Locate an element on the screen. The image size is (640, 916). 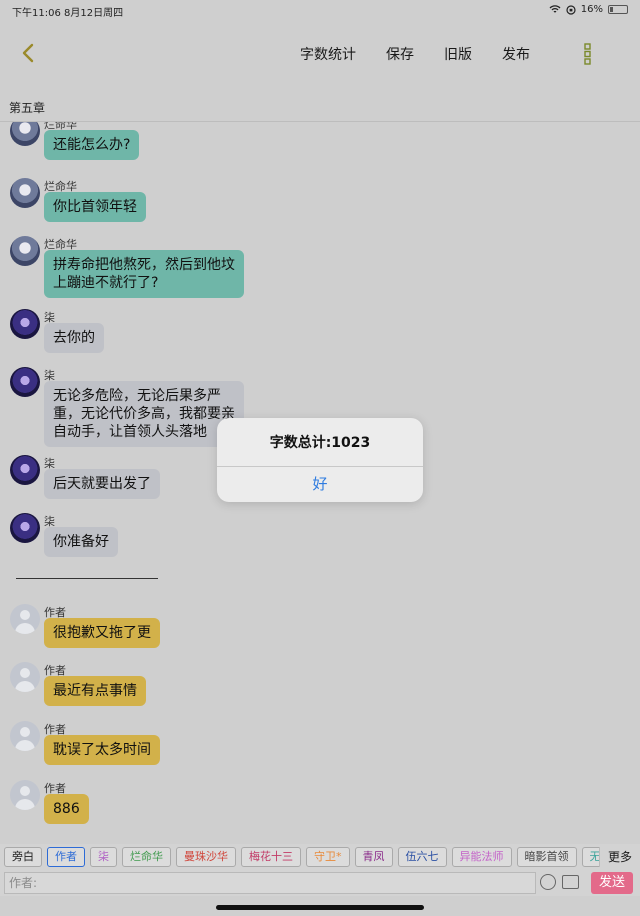
save-button: 保存 is located at coordinates (400, 54).